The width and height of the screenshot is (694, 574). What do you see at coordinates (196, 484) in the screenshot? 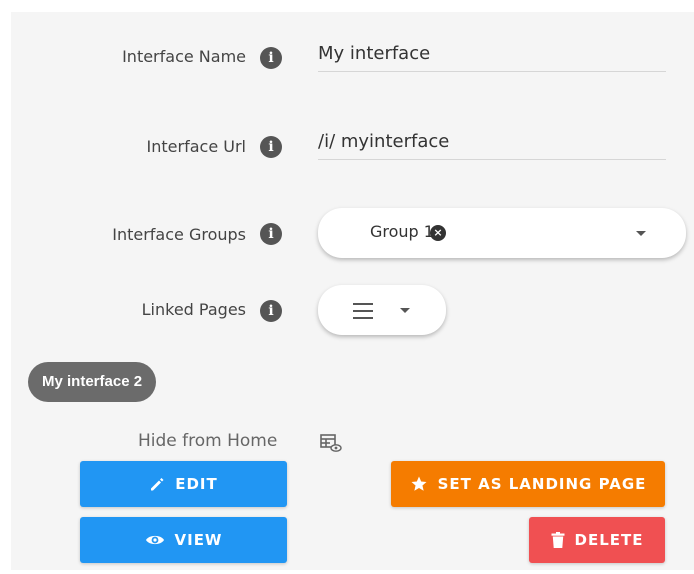
I see `edit-button-label: EDIT` at bounding box center [196, 484].